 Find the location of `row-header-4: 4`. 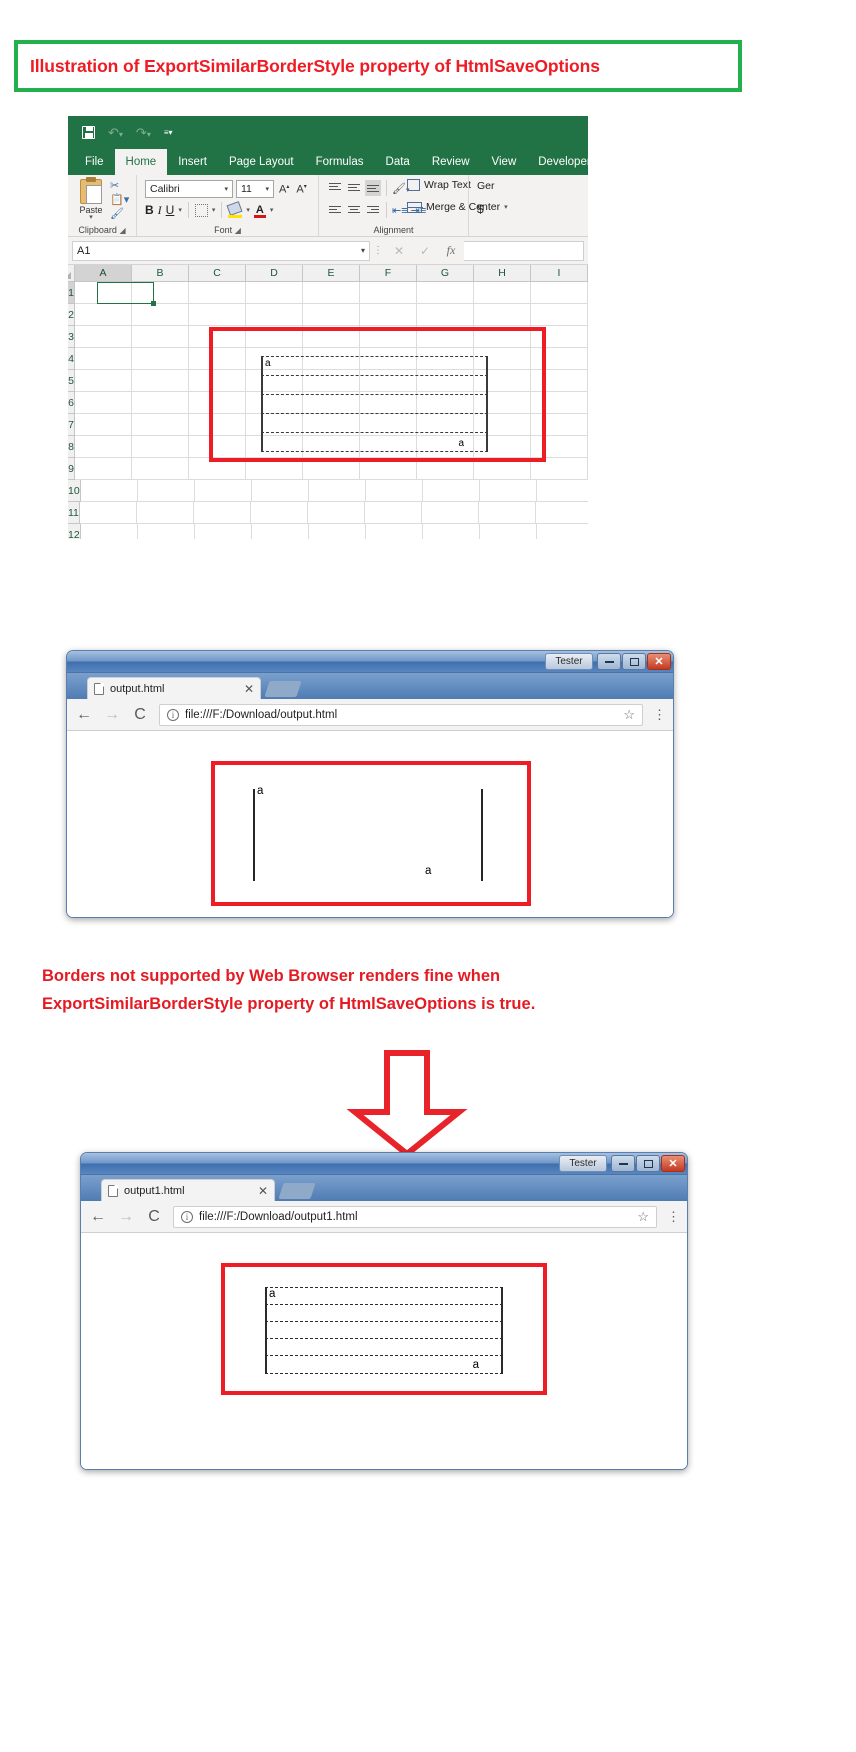

row-header-4: 4 is located at coordinates (71, 359).